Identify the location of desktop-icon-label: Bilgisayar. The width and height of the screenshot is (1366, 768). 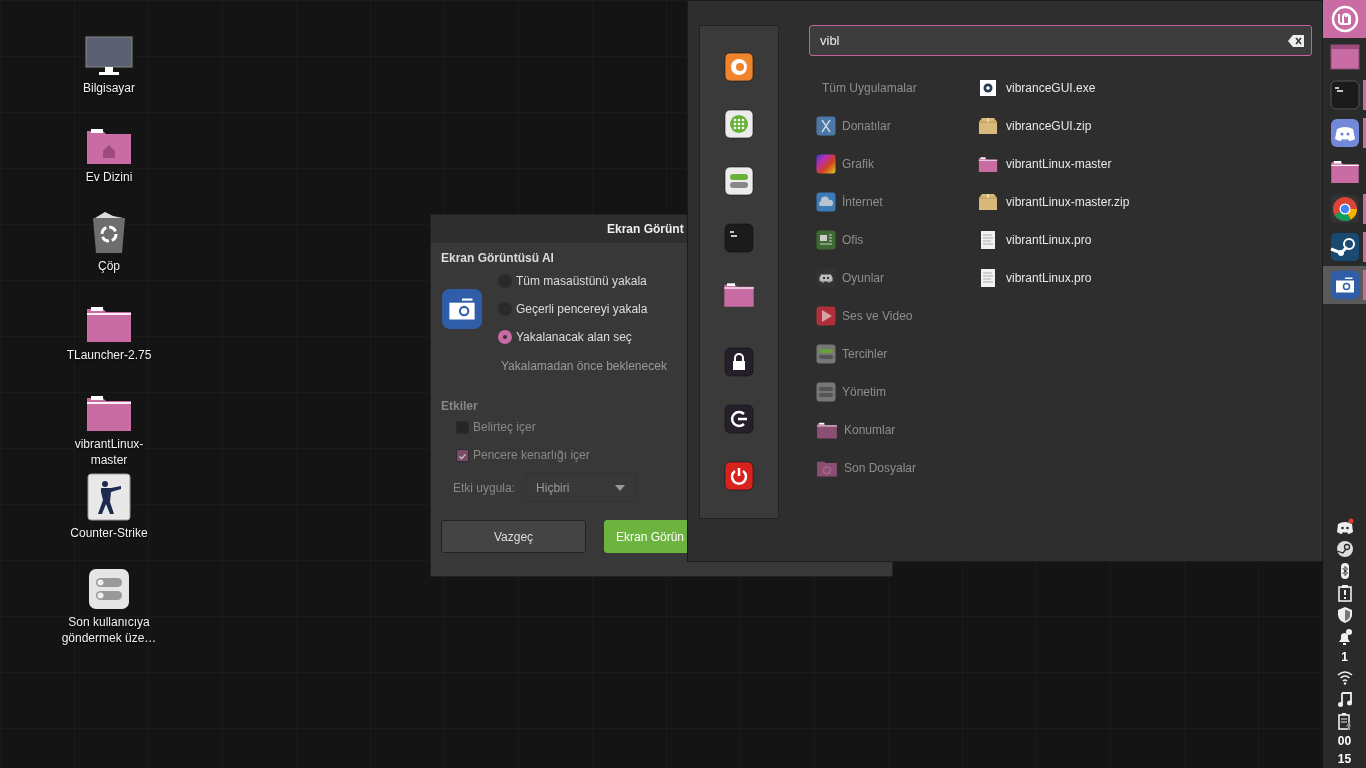
(109, 88).